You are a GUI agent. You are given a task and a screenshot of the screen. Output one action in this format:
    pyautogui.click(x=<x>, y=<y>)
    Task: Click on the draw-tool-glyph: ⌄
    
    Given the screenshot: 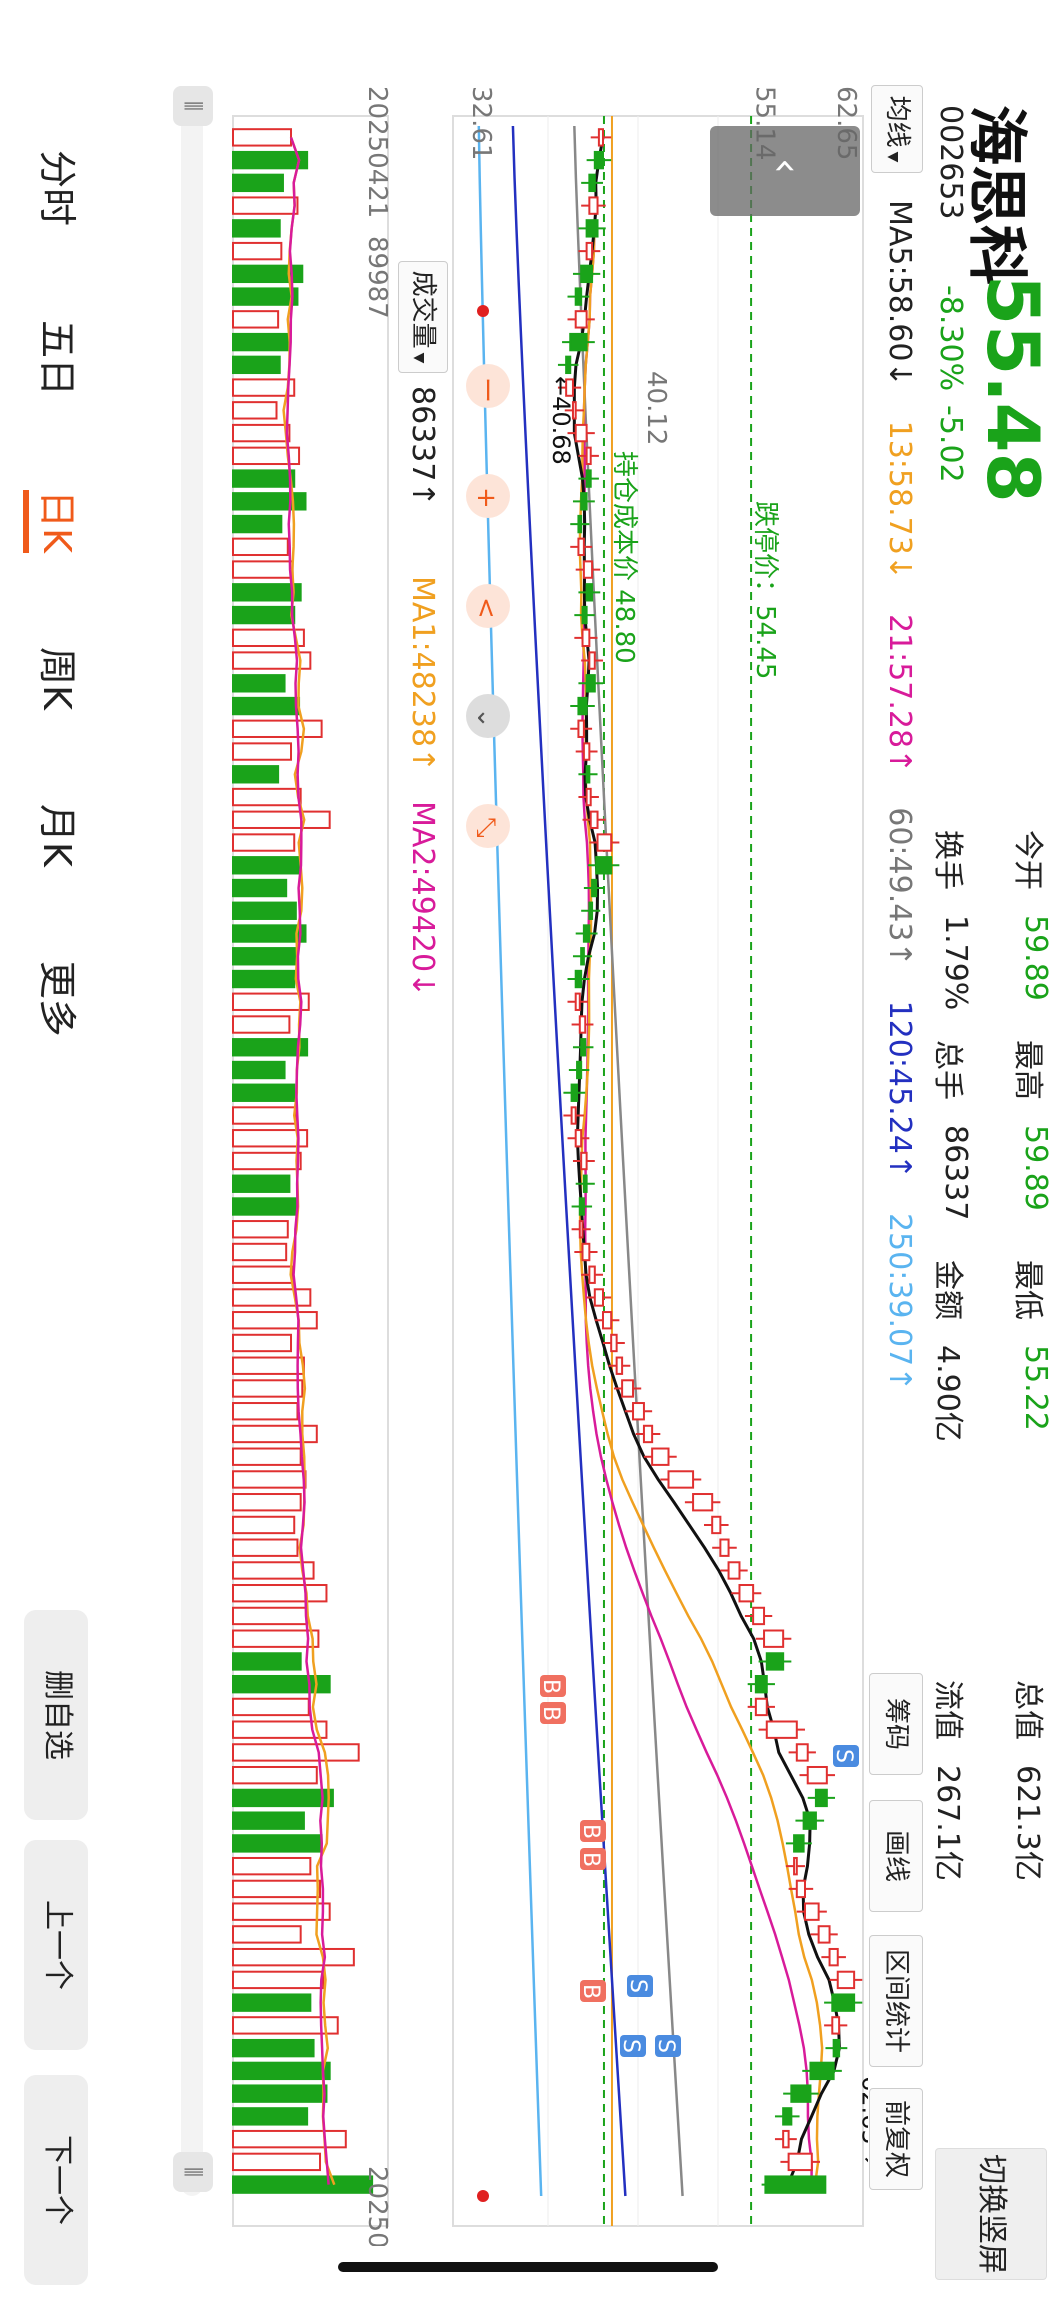 What is the action you would take?
    pyautogui.click(x=486, y=718)
    